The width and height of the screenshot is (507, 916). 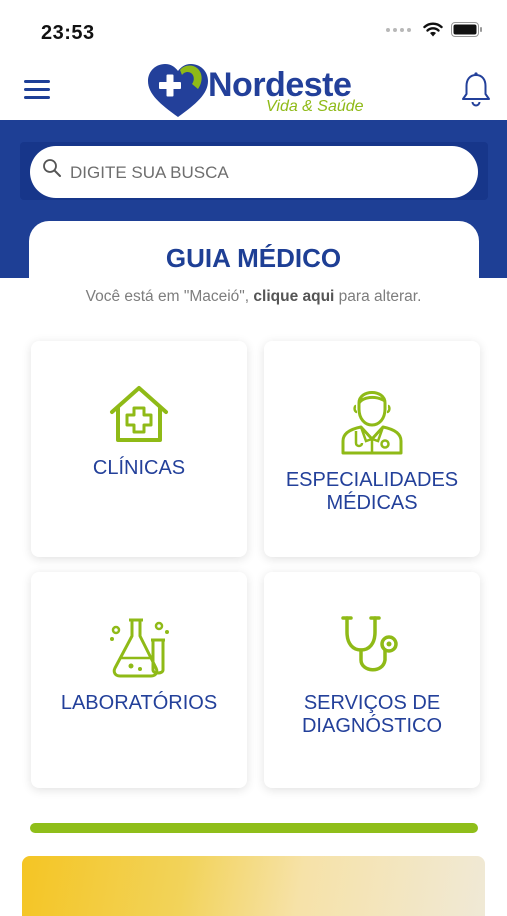 What do you see at coordinates (293, 296) in the screenshot?
I see `change-location-link: clique aqui` at bounding box center [293, 296].